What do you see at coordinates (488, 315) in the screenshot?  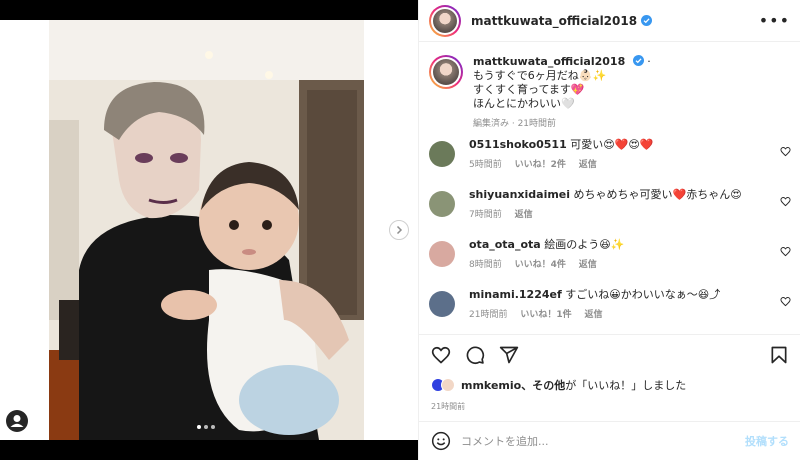 I see `comment-time: 21時間前` at bounding box center [488, 315].